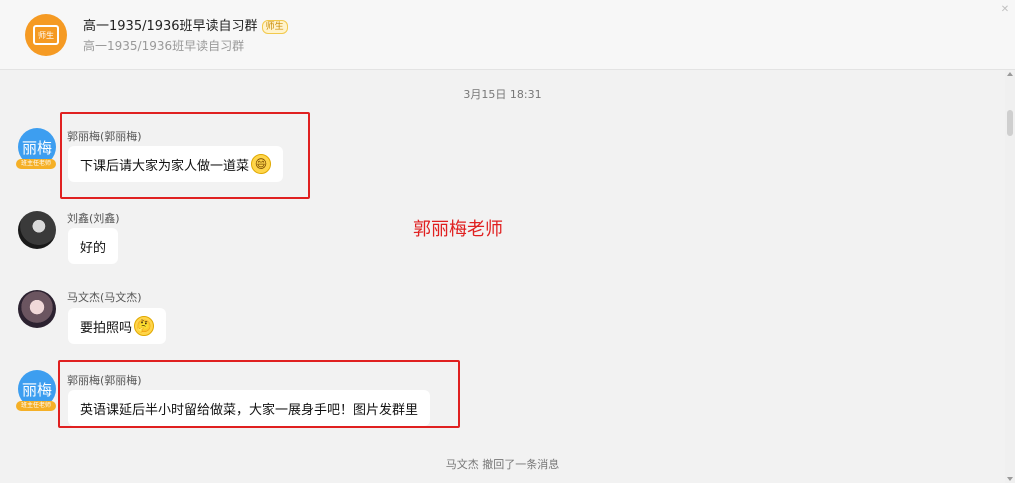  I want to click on scroll-up-icon, so click(1010, 74).